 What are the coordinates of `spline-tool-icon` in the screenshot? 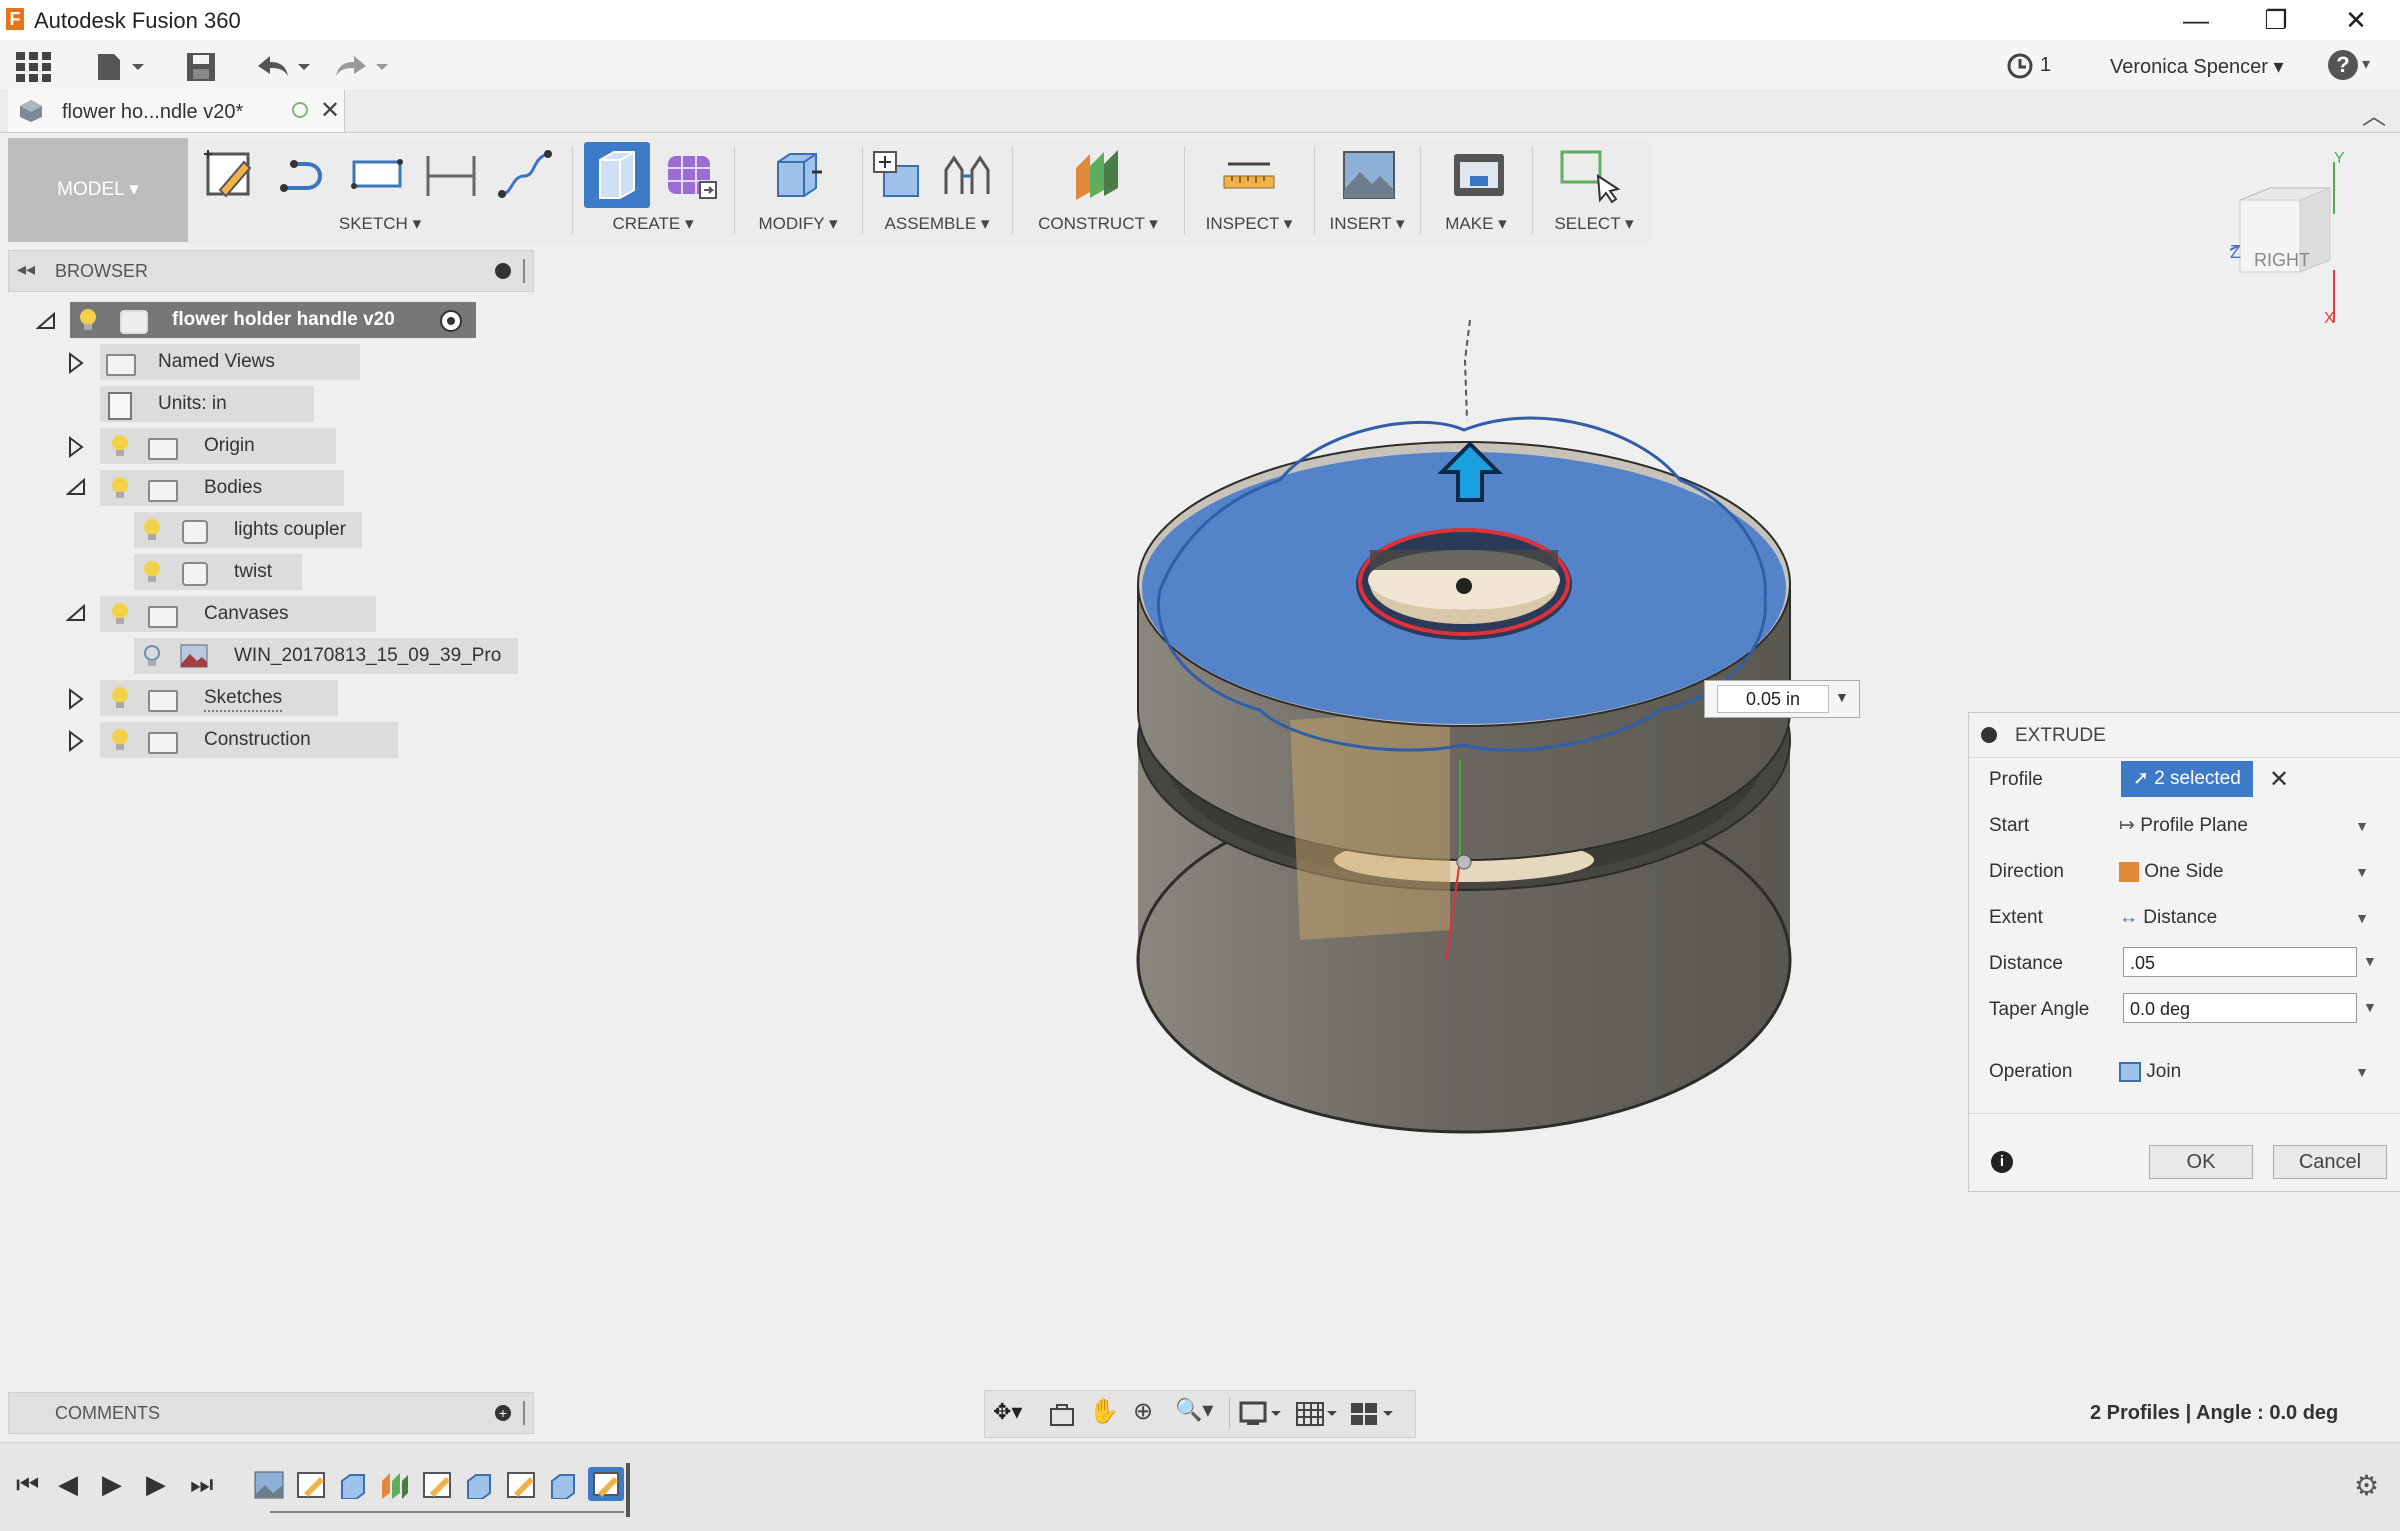 It's located at (525, 175).